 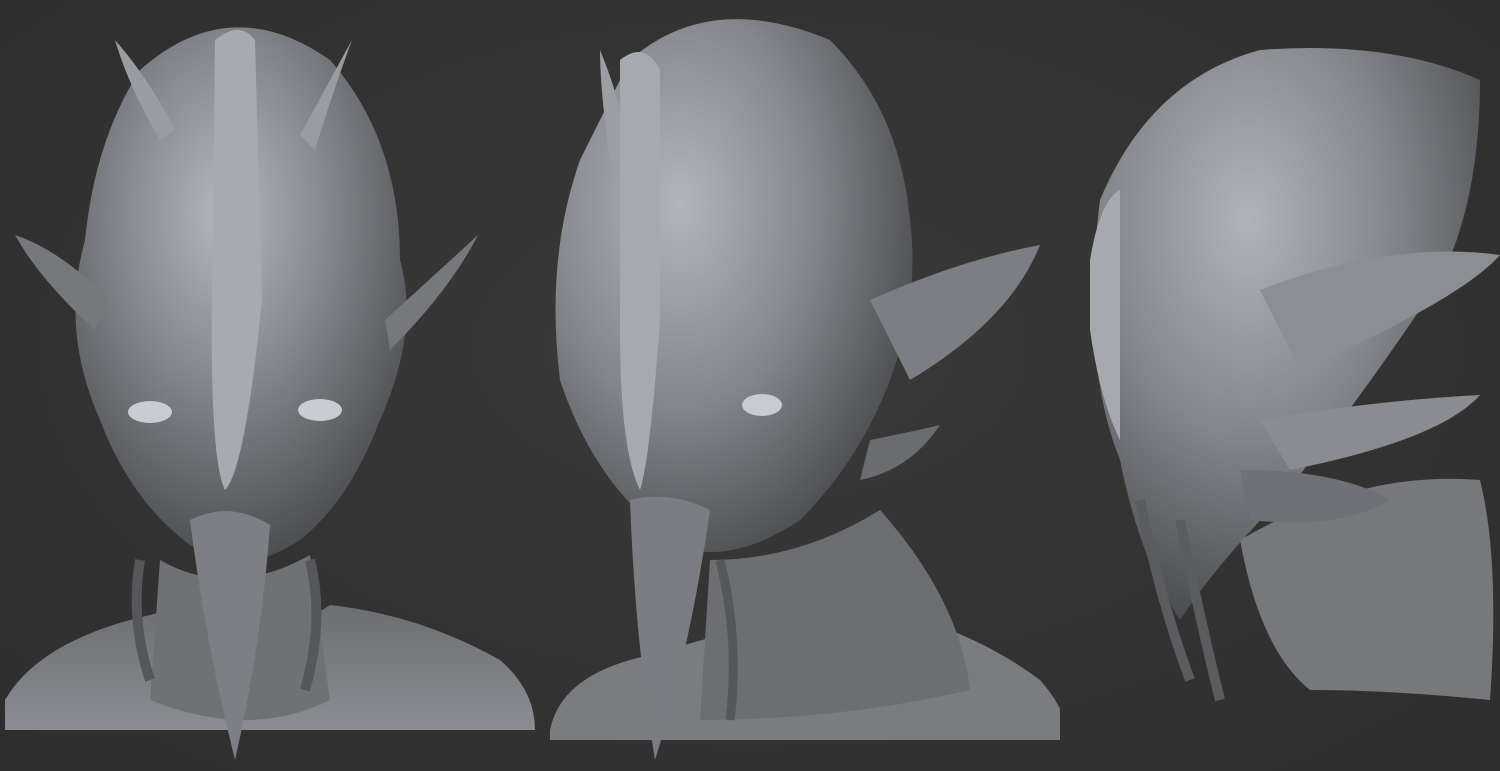 I want to click on three-quarter-eye, so click(x=762, y=405).